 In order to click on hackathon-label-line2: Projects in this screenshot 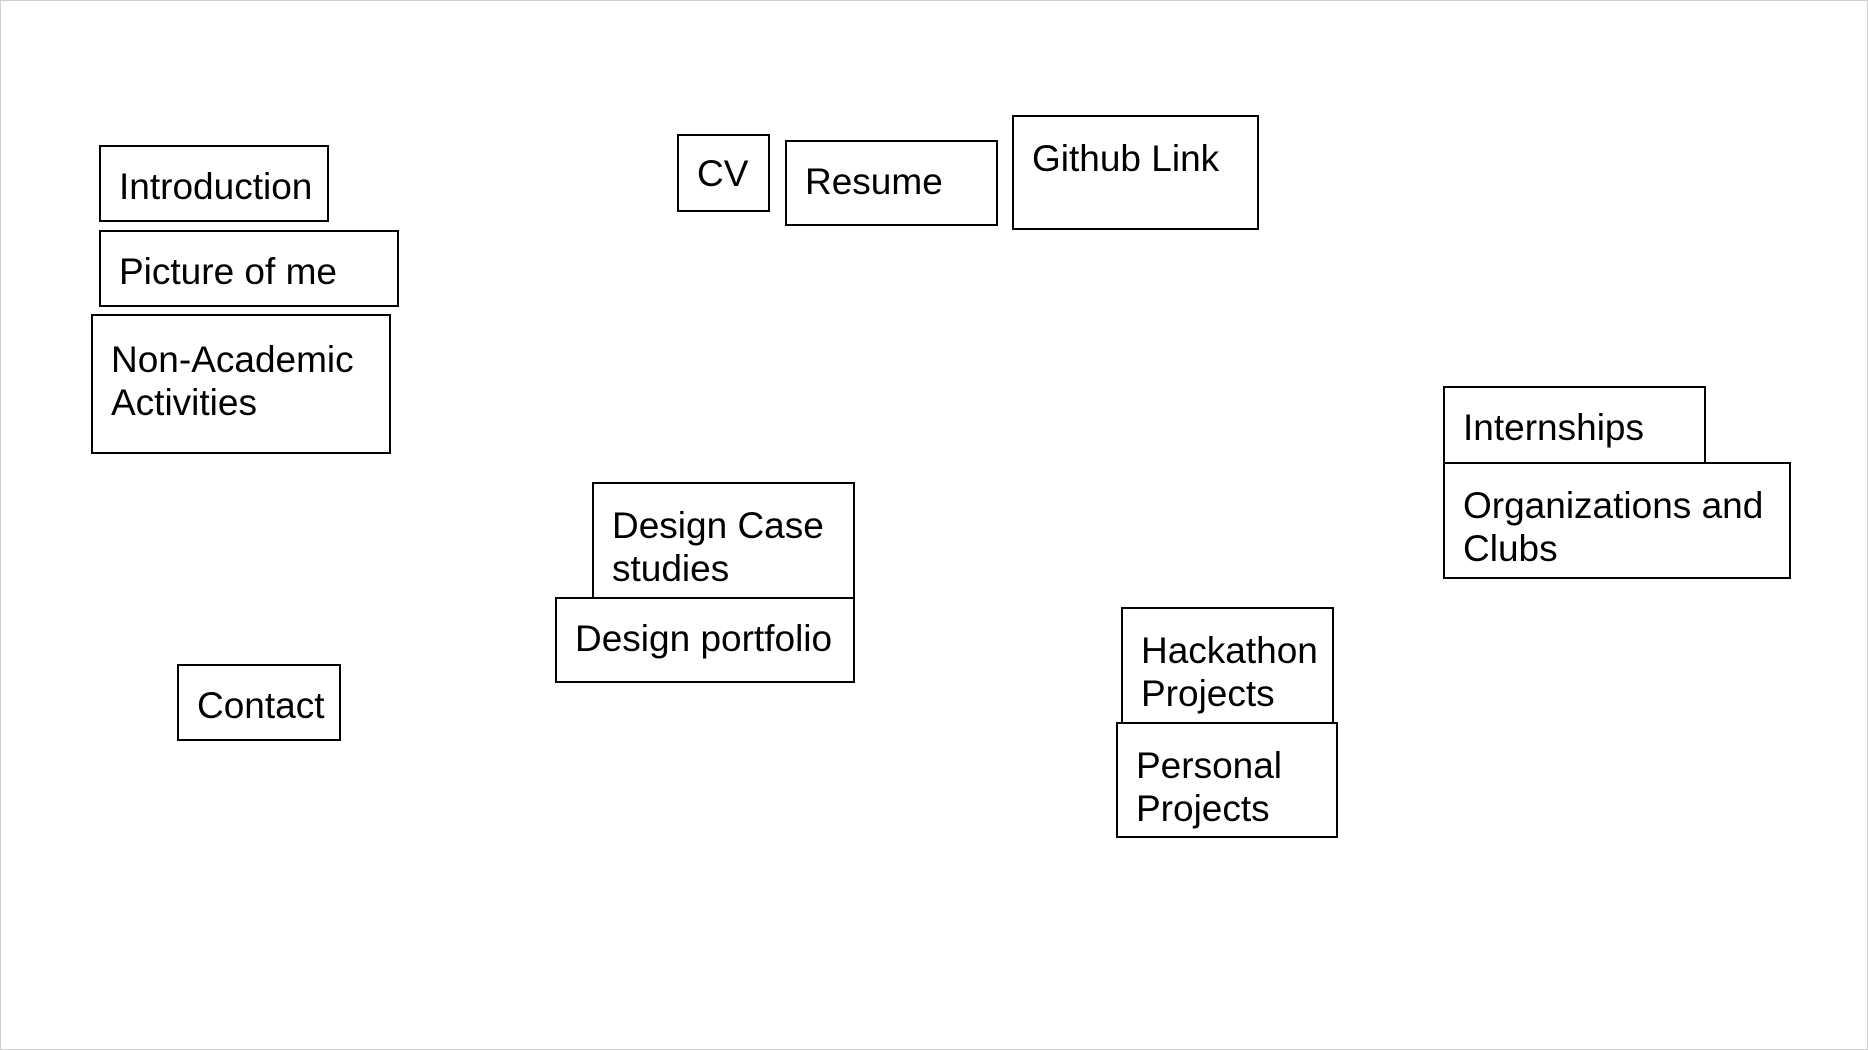, I will do `click(1208, 693)`.